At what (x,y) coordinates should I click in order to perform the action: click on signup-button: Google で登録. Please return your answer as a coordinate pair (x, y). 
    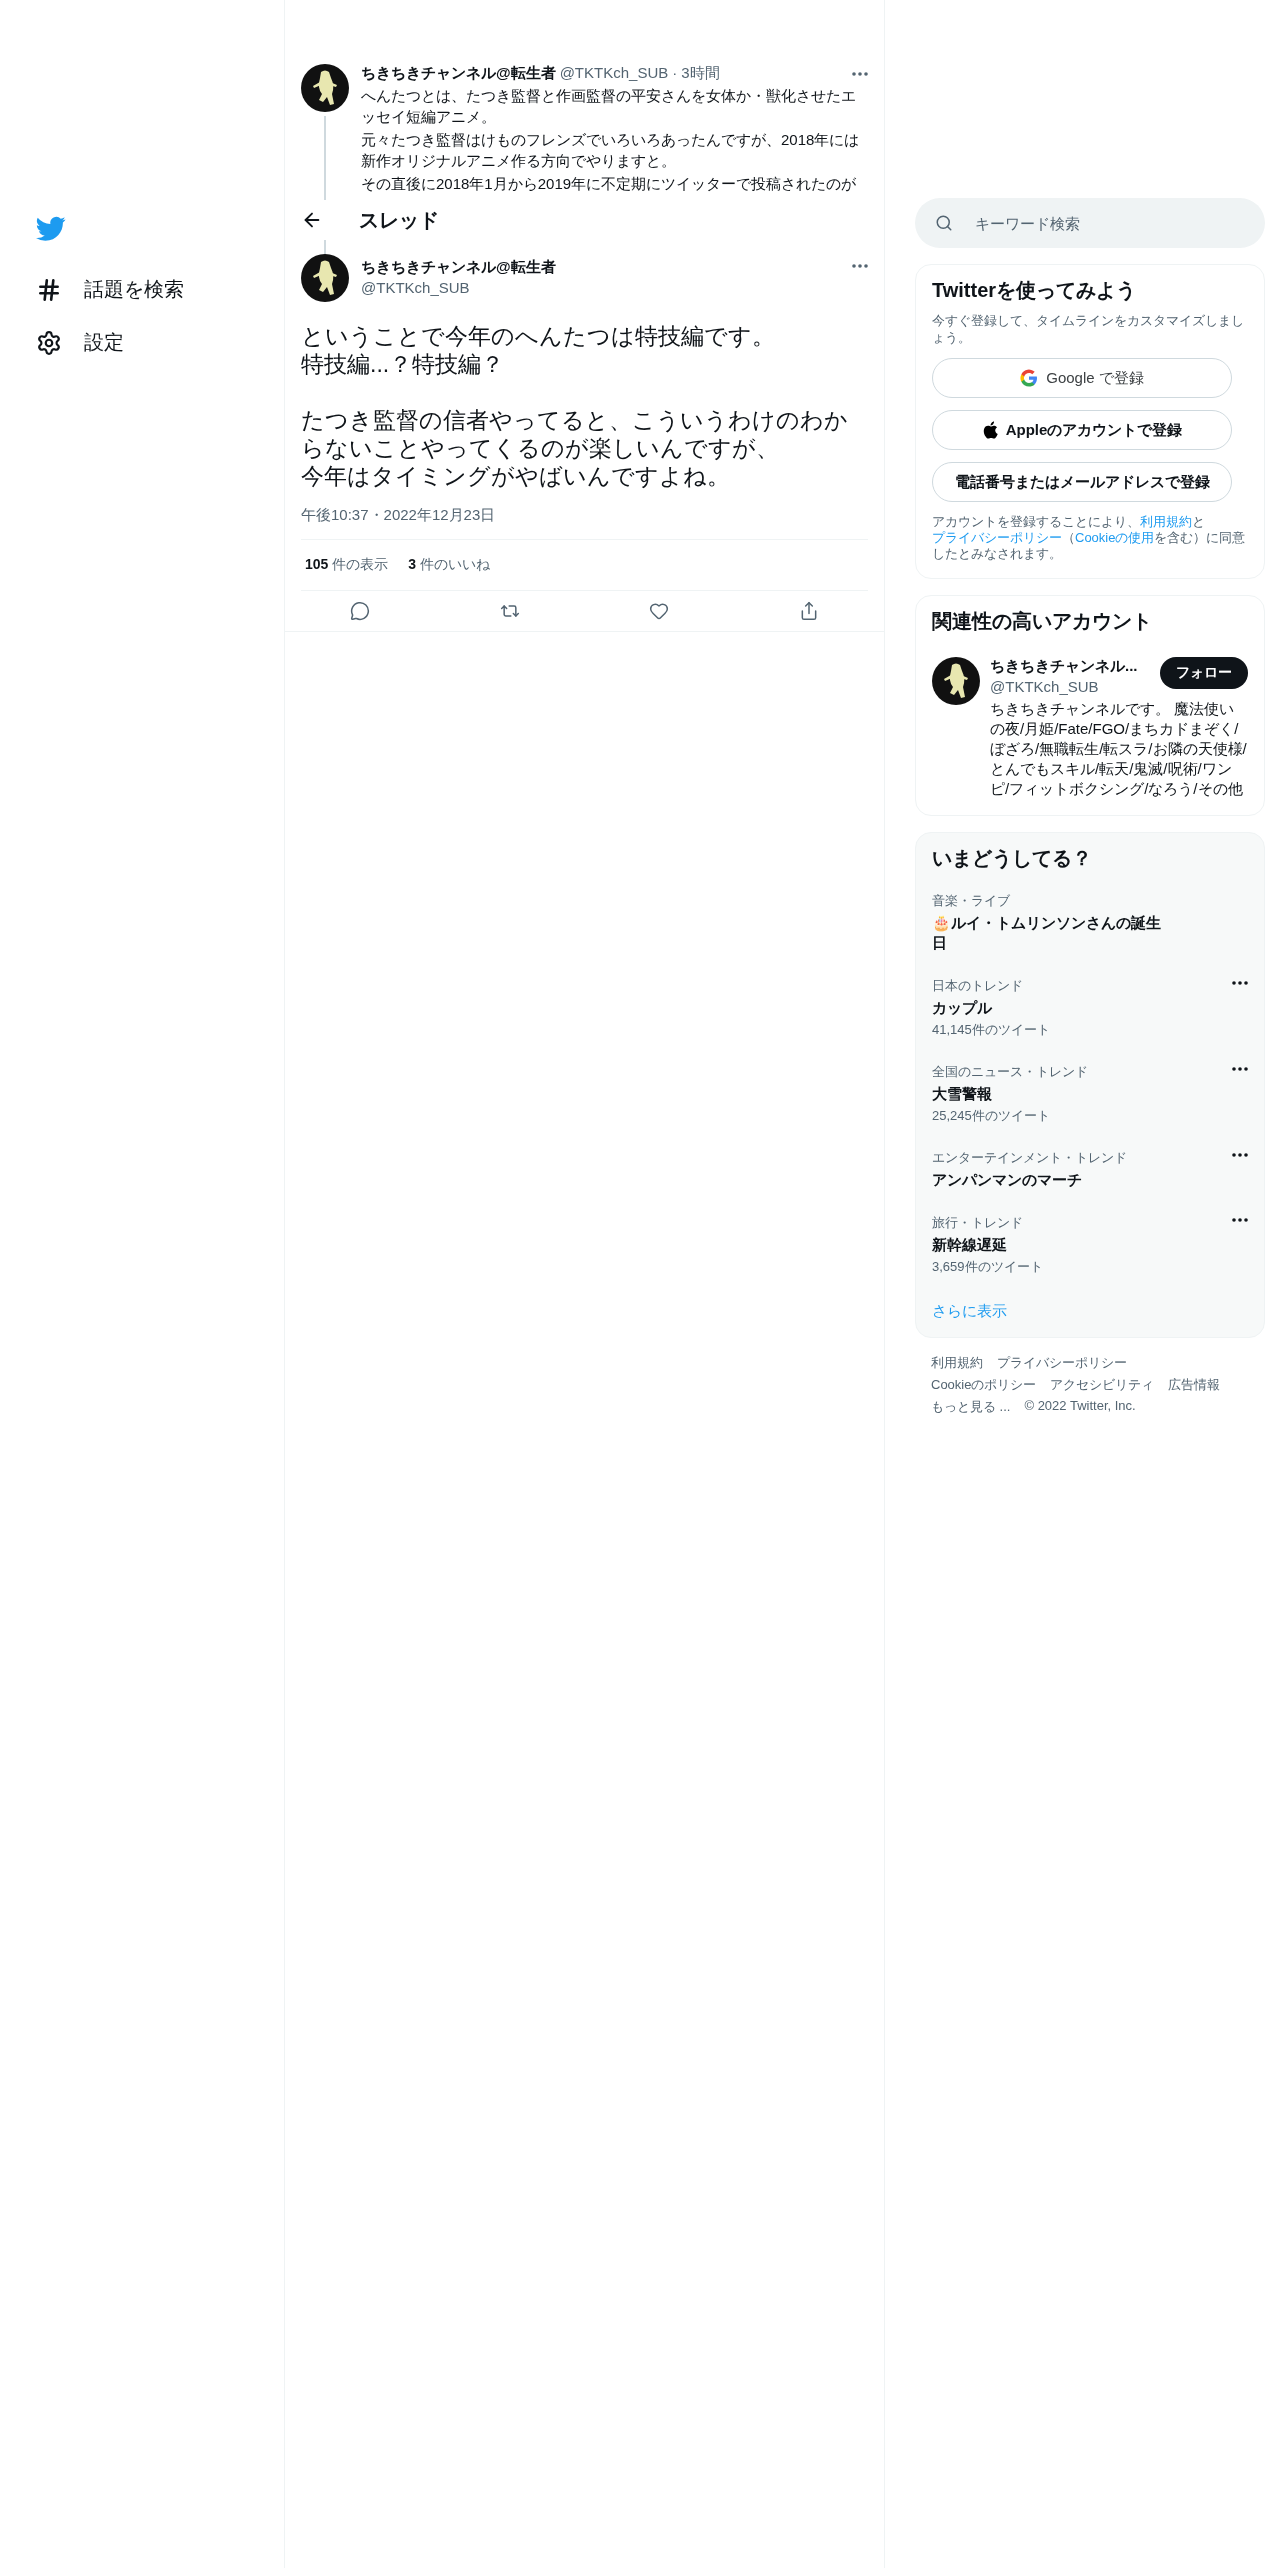
    Looking at the image, I should click on (1082, 378).